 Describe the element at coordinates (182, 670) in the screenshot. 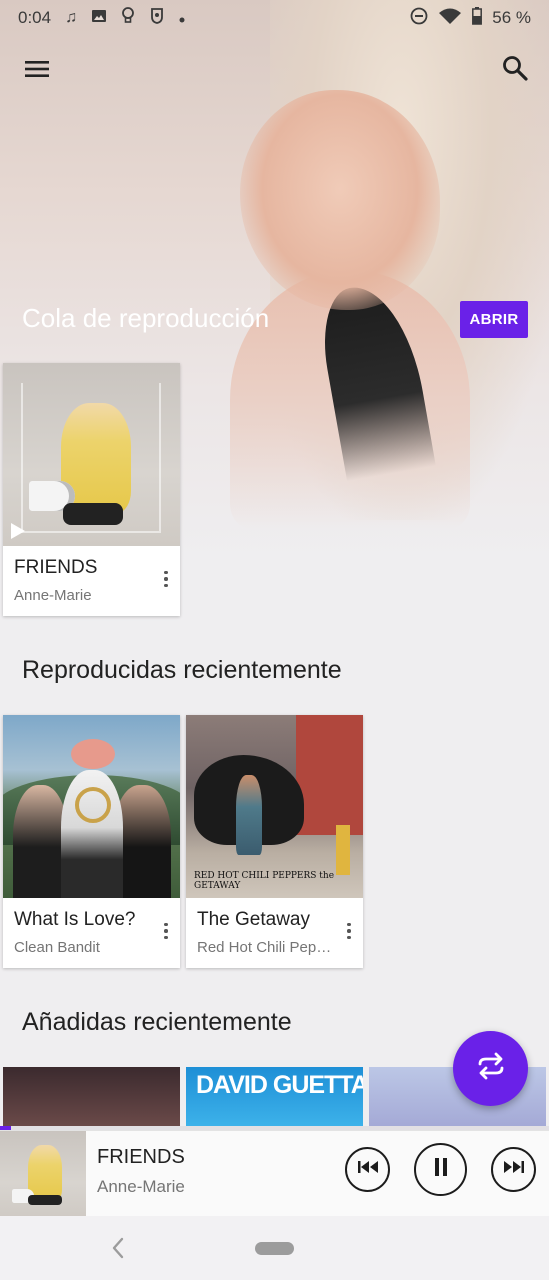

I see `recent-section-title: Reproducidas recientemente` at that location.